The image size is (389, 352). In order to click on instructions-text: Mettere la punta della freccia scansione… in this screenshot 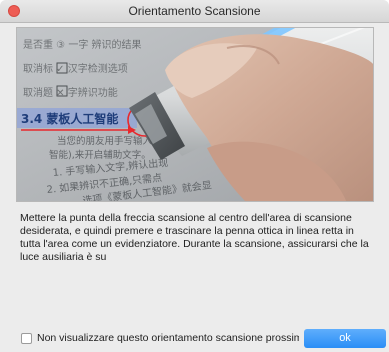, I will do `click(194, 237)`.